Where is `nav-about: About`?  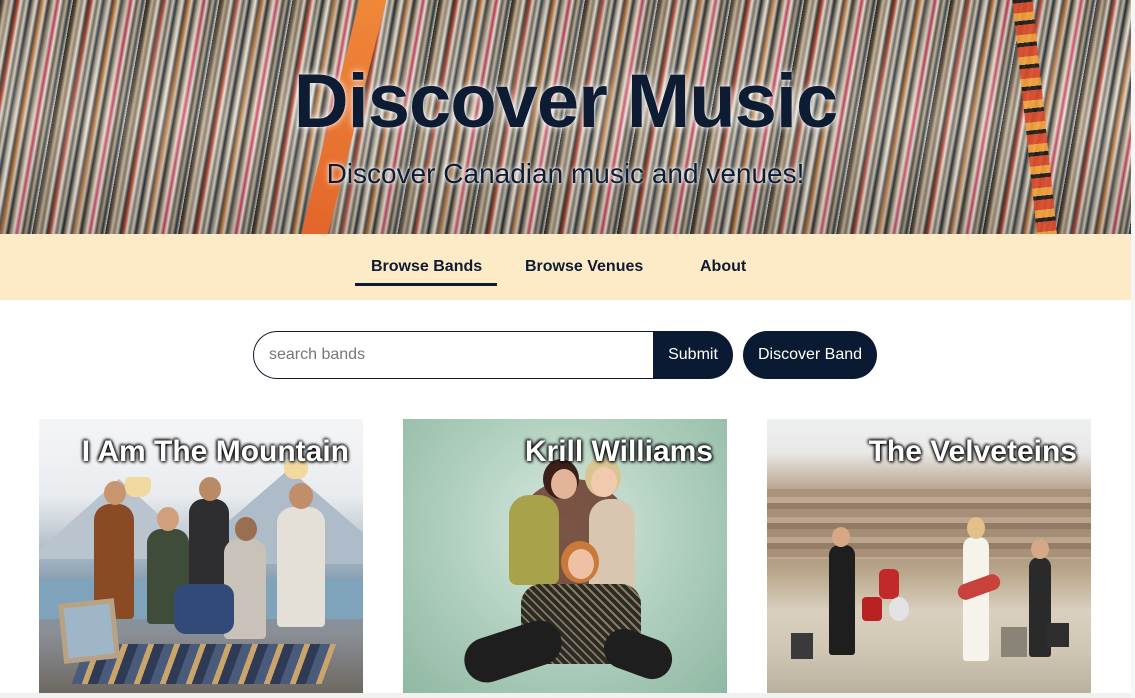 nav-about: About is located at coordinates (723, 267).